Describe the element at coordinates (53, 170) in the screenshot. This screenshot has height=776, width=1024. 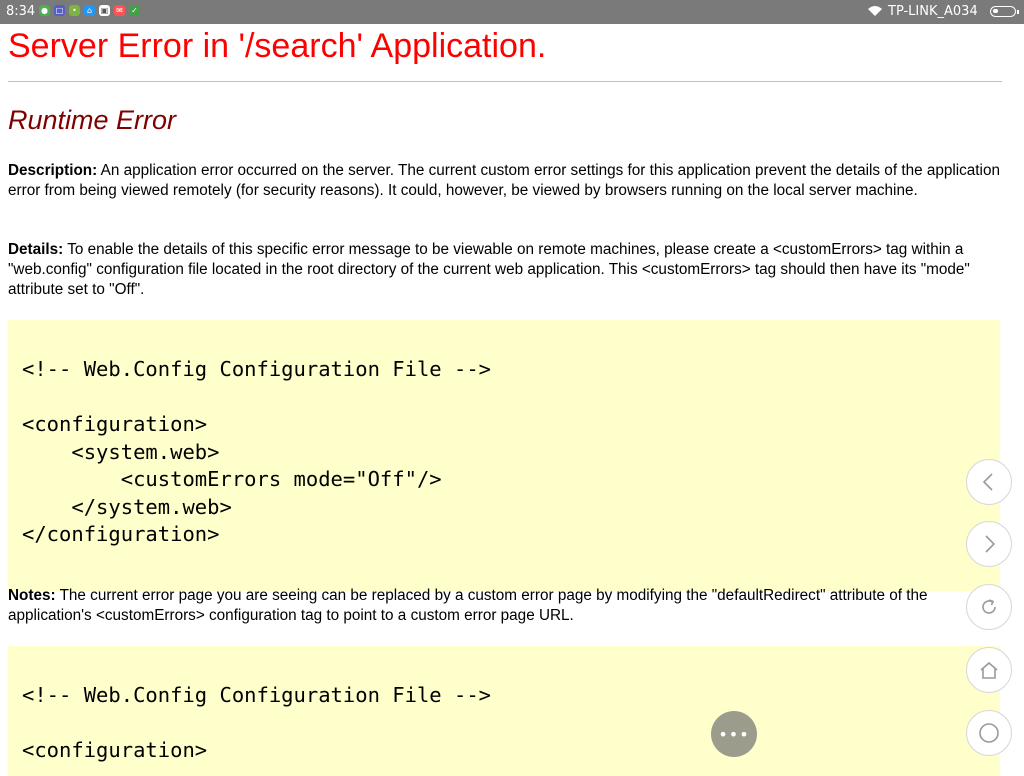
I see `description-label: Description:` at that location.